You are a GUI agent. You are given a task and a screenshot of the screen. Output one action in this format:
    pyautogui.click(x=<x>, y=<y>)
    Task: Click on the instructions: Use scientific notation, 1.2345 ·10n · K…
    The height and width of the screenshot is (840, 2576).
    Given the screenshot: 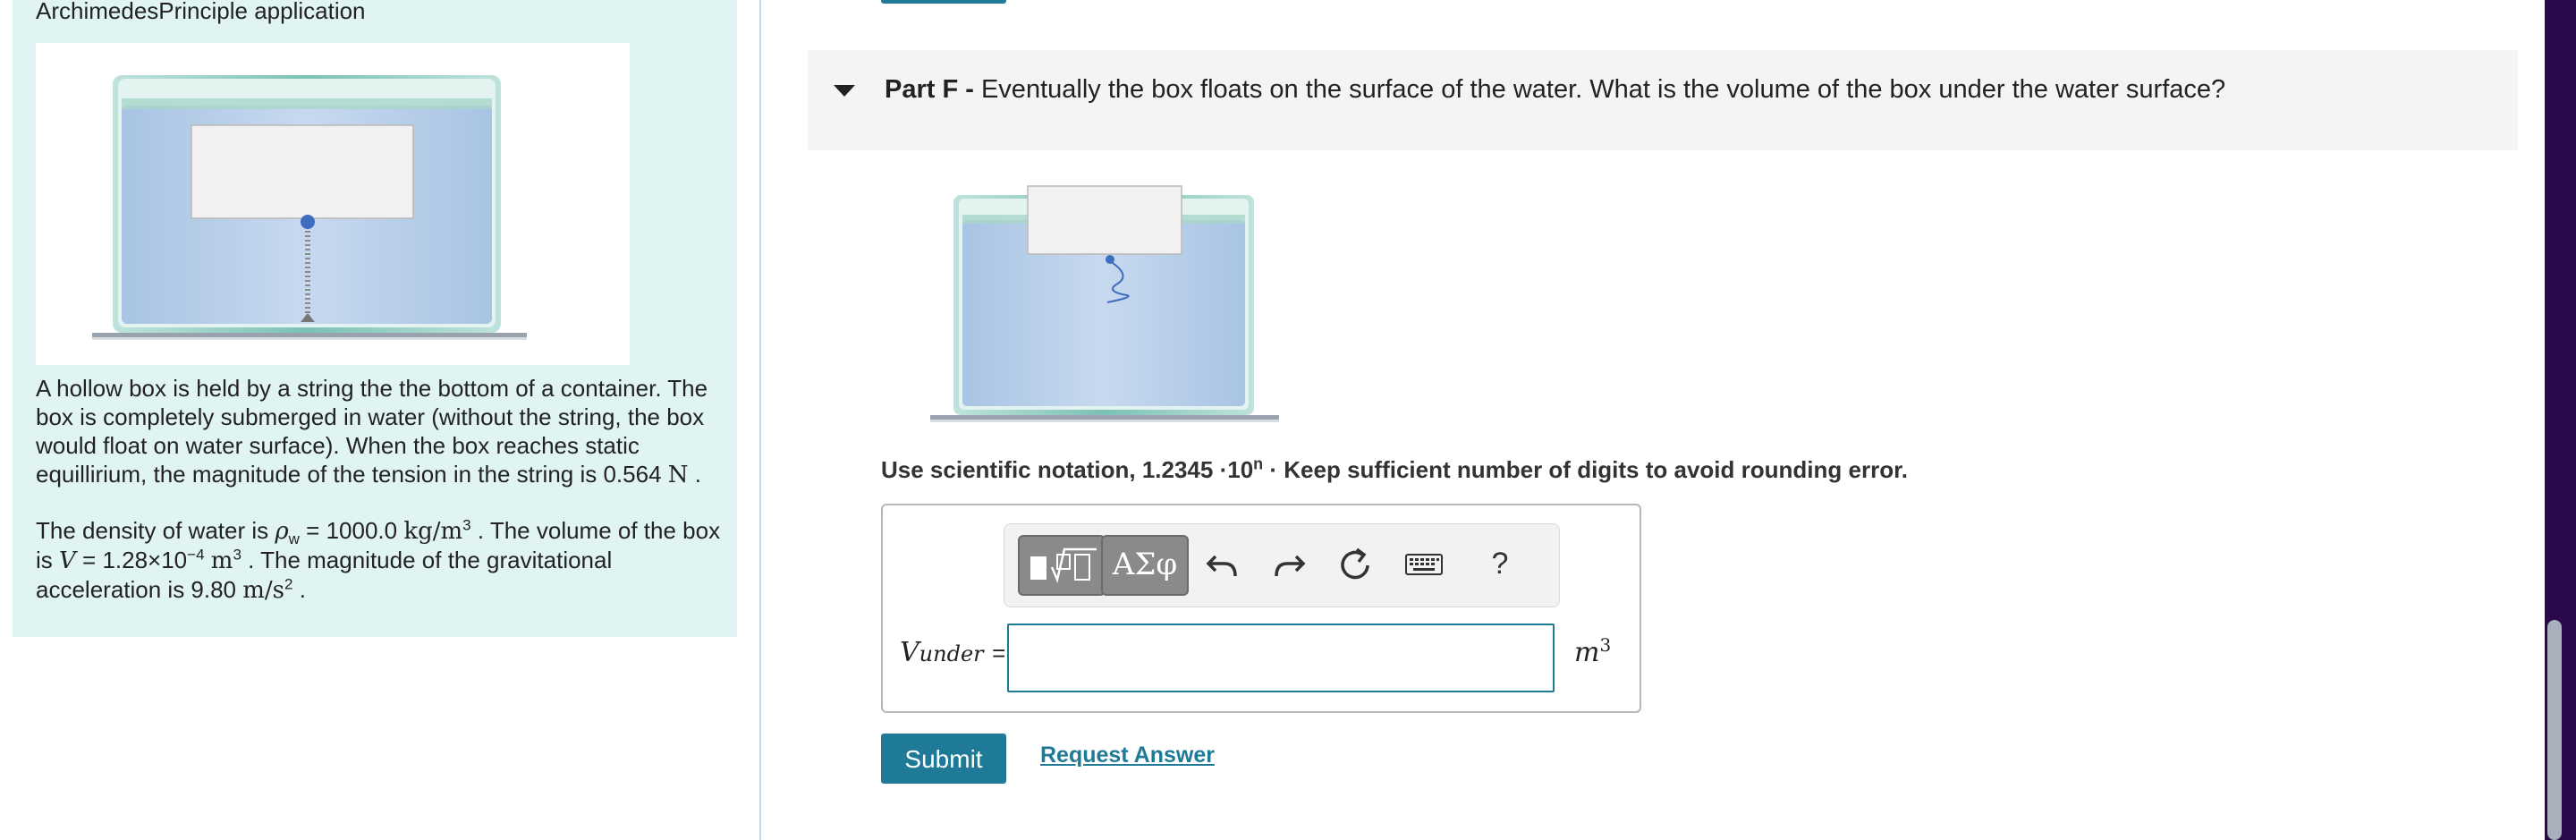 What is the action you would take?
    pyautogui.click(x=1394, y=469)
    